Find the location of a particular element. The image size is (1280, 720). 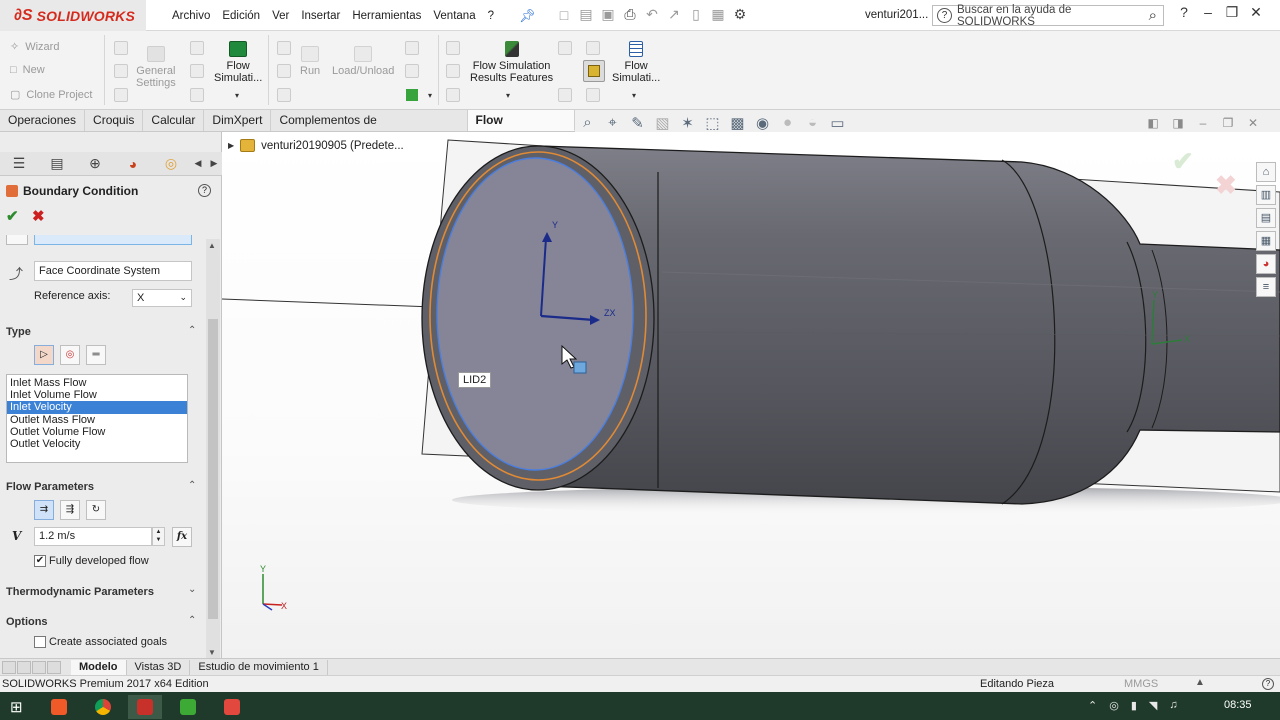

type-wall-button: ═ is located at coordinates (96, 355).